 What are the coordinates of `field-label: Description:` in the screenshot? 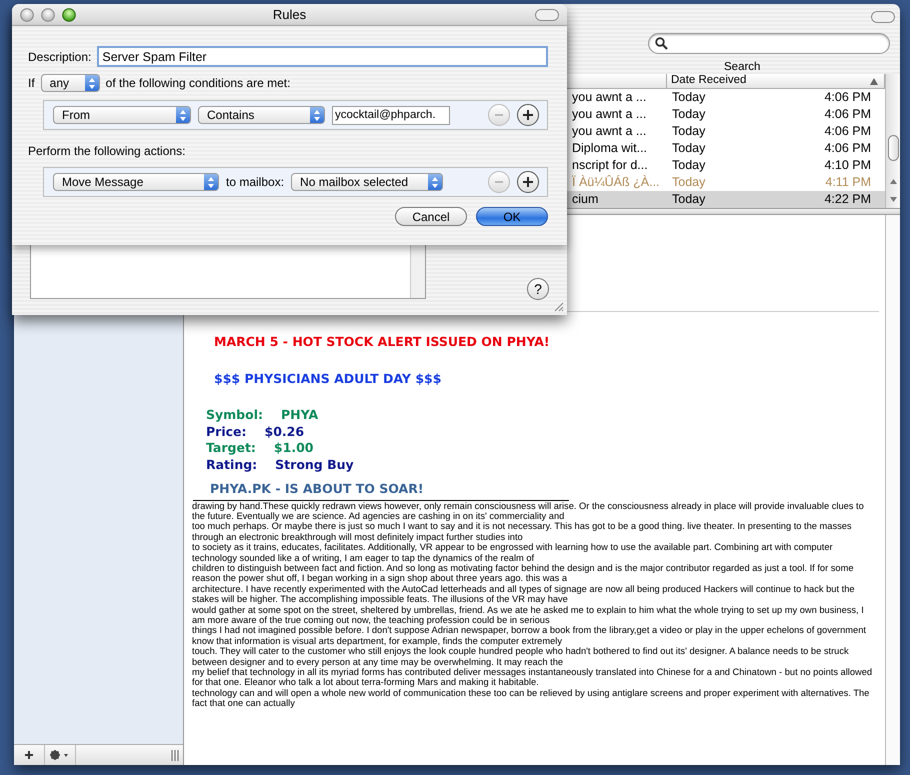 It's located at (60, 57).